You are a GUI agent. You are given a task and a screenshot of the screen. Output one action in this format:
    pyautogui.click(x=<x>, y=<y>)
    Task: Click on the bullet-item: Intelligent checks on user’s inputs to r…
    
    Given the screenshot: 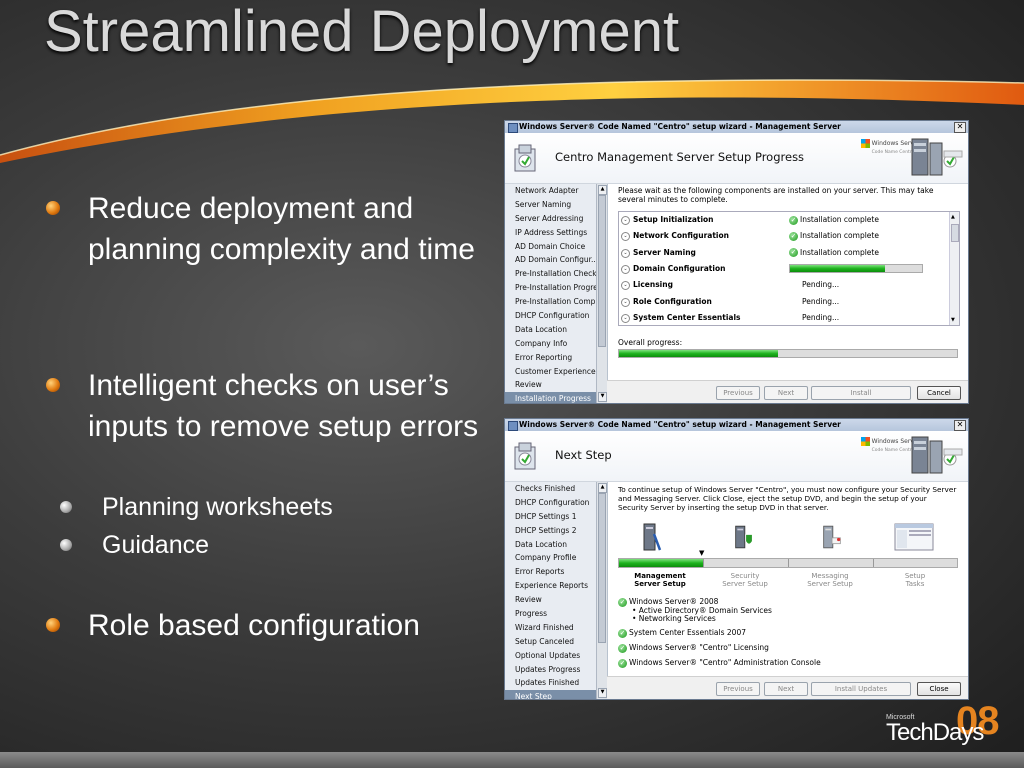 What is the action you would take?
    pyautogui.click(x=264, y=406)
    